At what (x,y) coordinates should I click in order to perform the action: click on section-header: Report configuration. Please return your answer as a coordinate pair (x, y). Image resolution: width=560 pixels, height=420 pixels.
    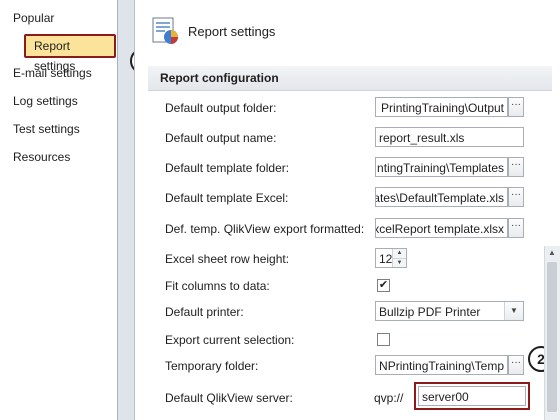
    Looking at the image, I should click on (350, 78).